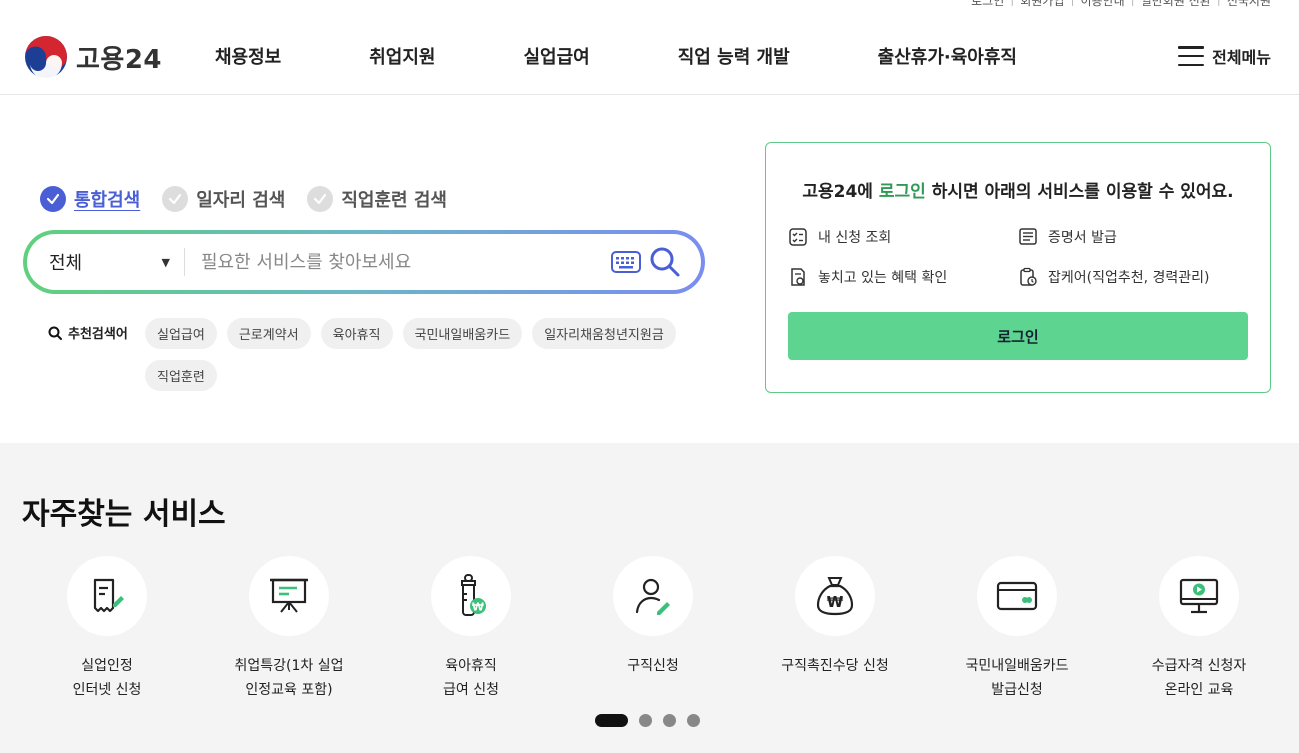 The image size is (1299, 753). Describe the element at coordinates (1241, 57) in the screenshot. I see `all-menu-label: 전체메뉴` at that location.